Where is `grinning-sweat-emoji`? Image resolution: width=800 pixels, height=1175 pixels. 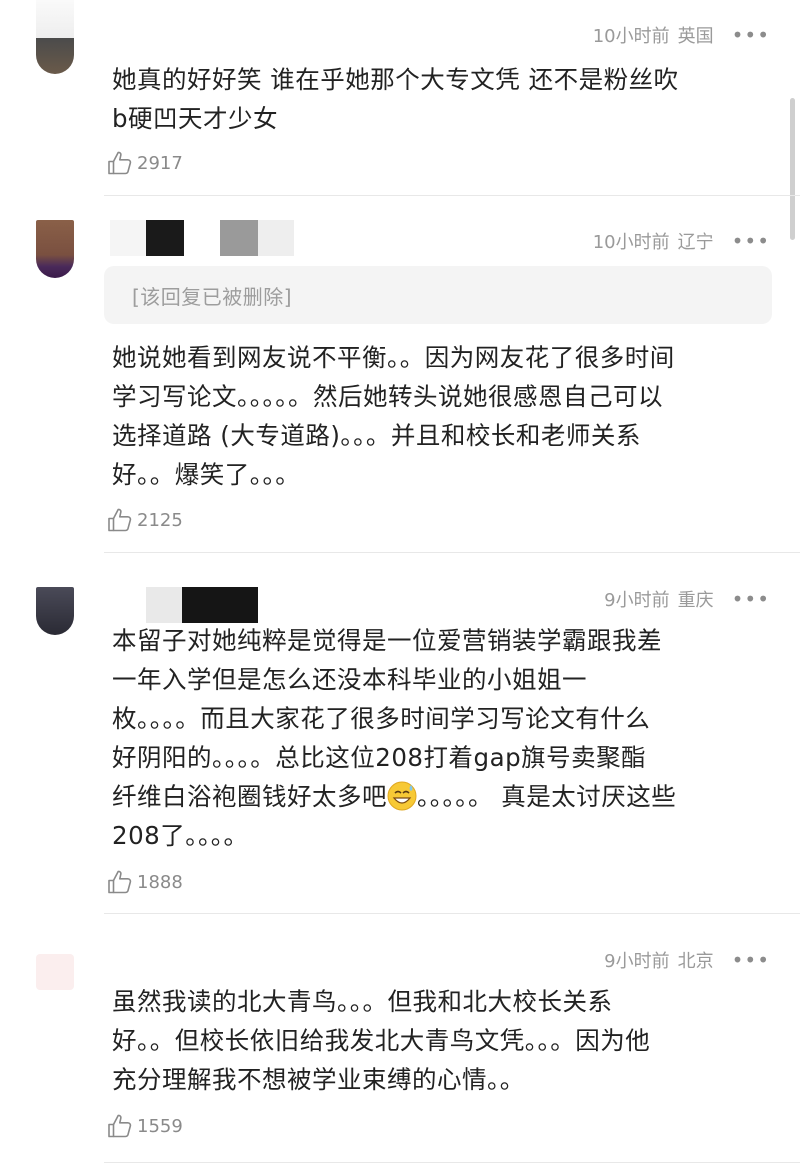 grinning-sweat-emoji is located at coordinates (402, 796).